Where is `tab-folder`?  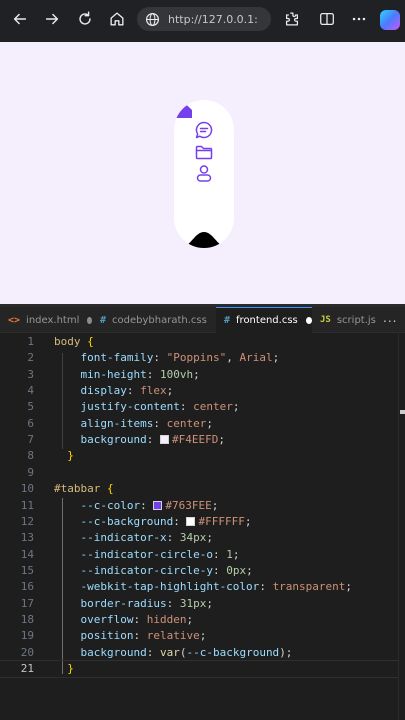
tab-folder is located at coordinates (204, 152).